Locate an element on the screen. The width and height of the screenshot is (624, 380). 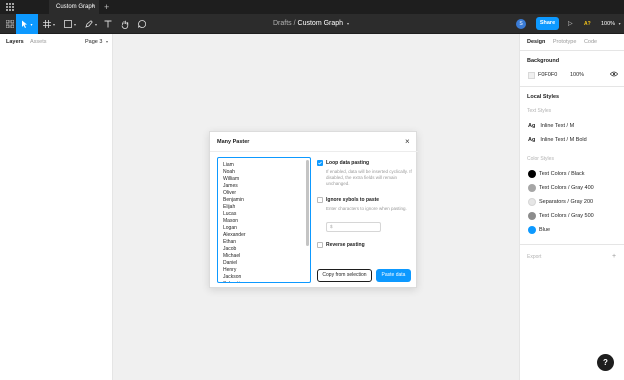
color-style-item: Text Colors / Gray 500 is located at coordinates (561, 216).